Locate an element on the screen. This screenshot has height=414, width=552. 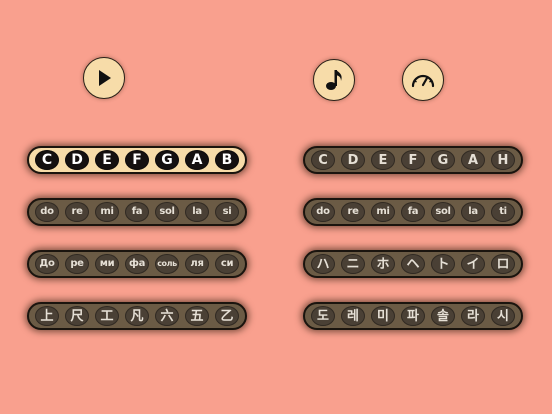
note-wu: 五 is located at coordinates (197, 316).